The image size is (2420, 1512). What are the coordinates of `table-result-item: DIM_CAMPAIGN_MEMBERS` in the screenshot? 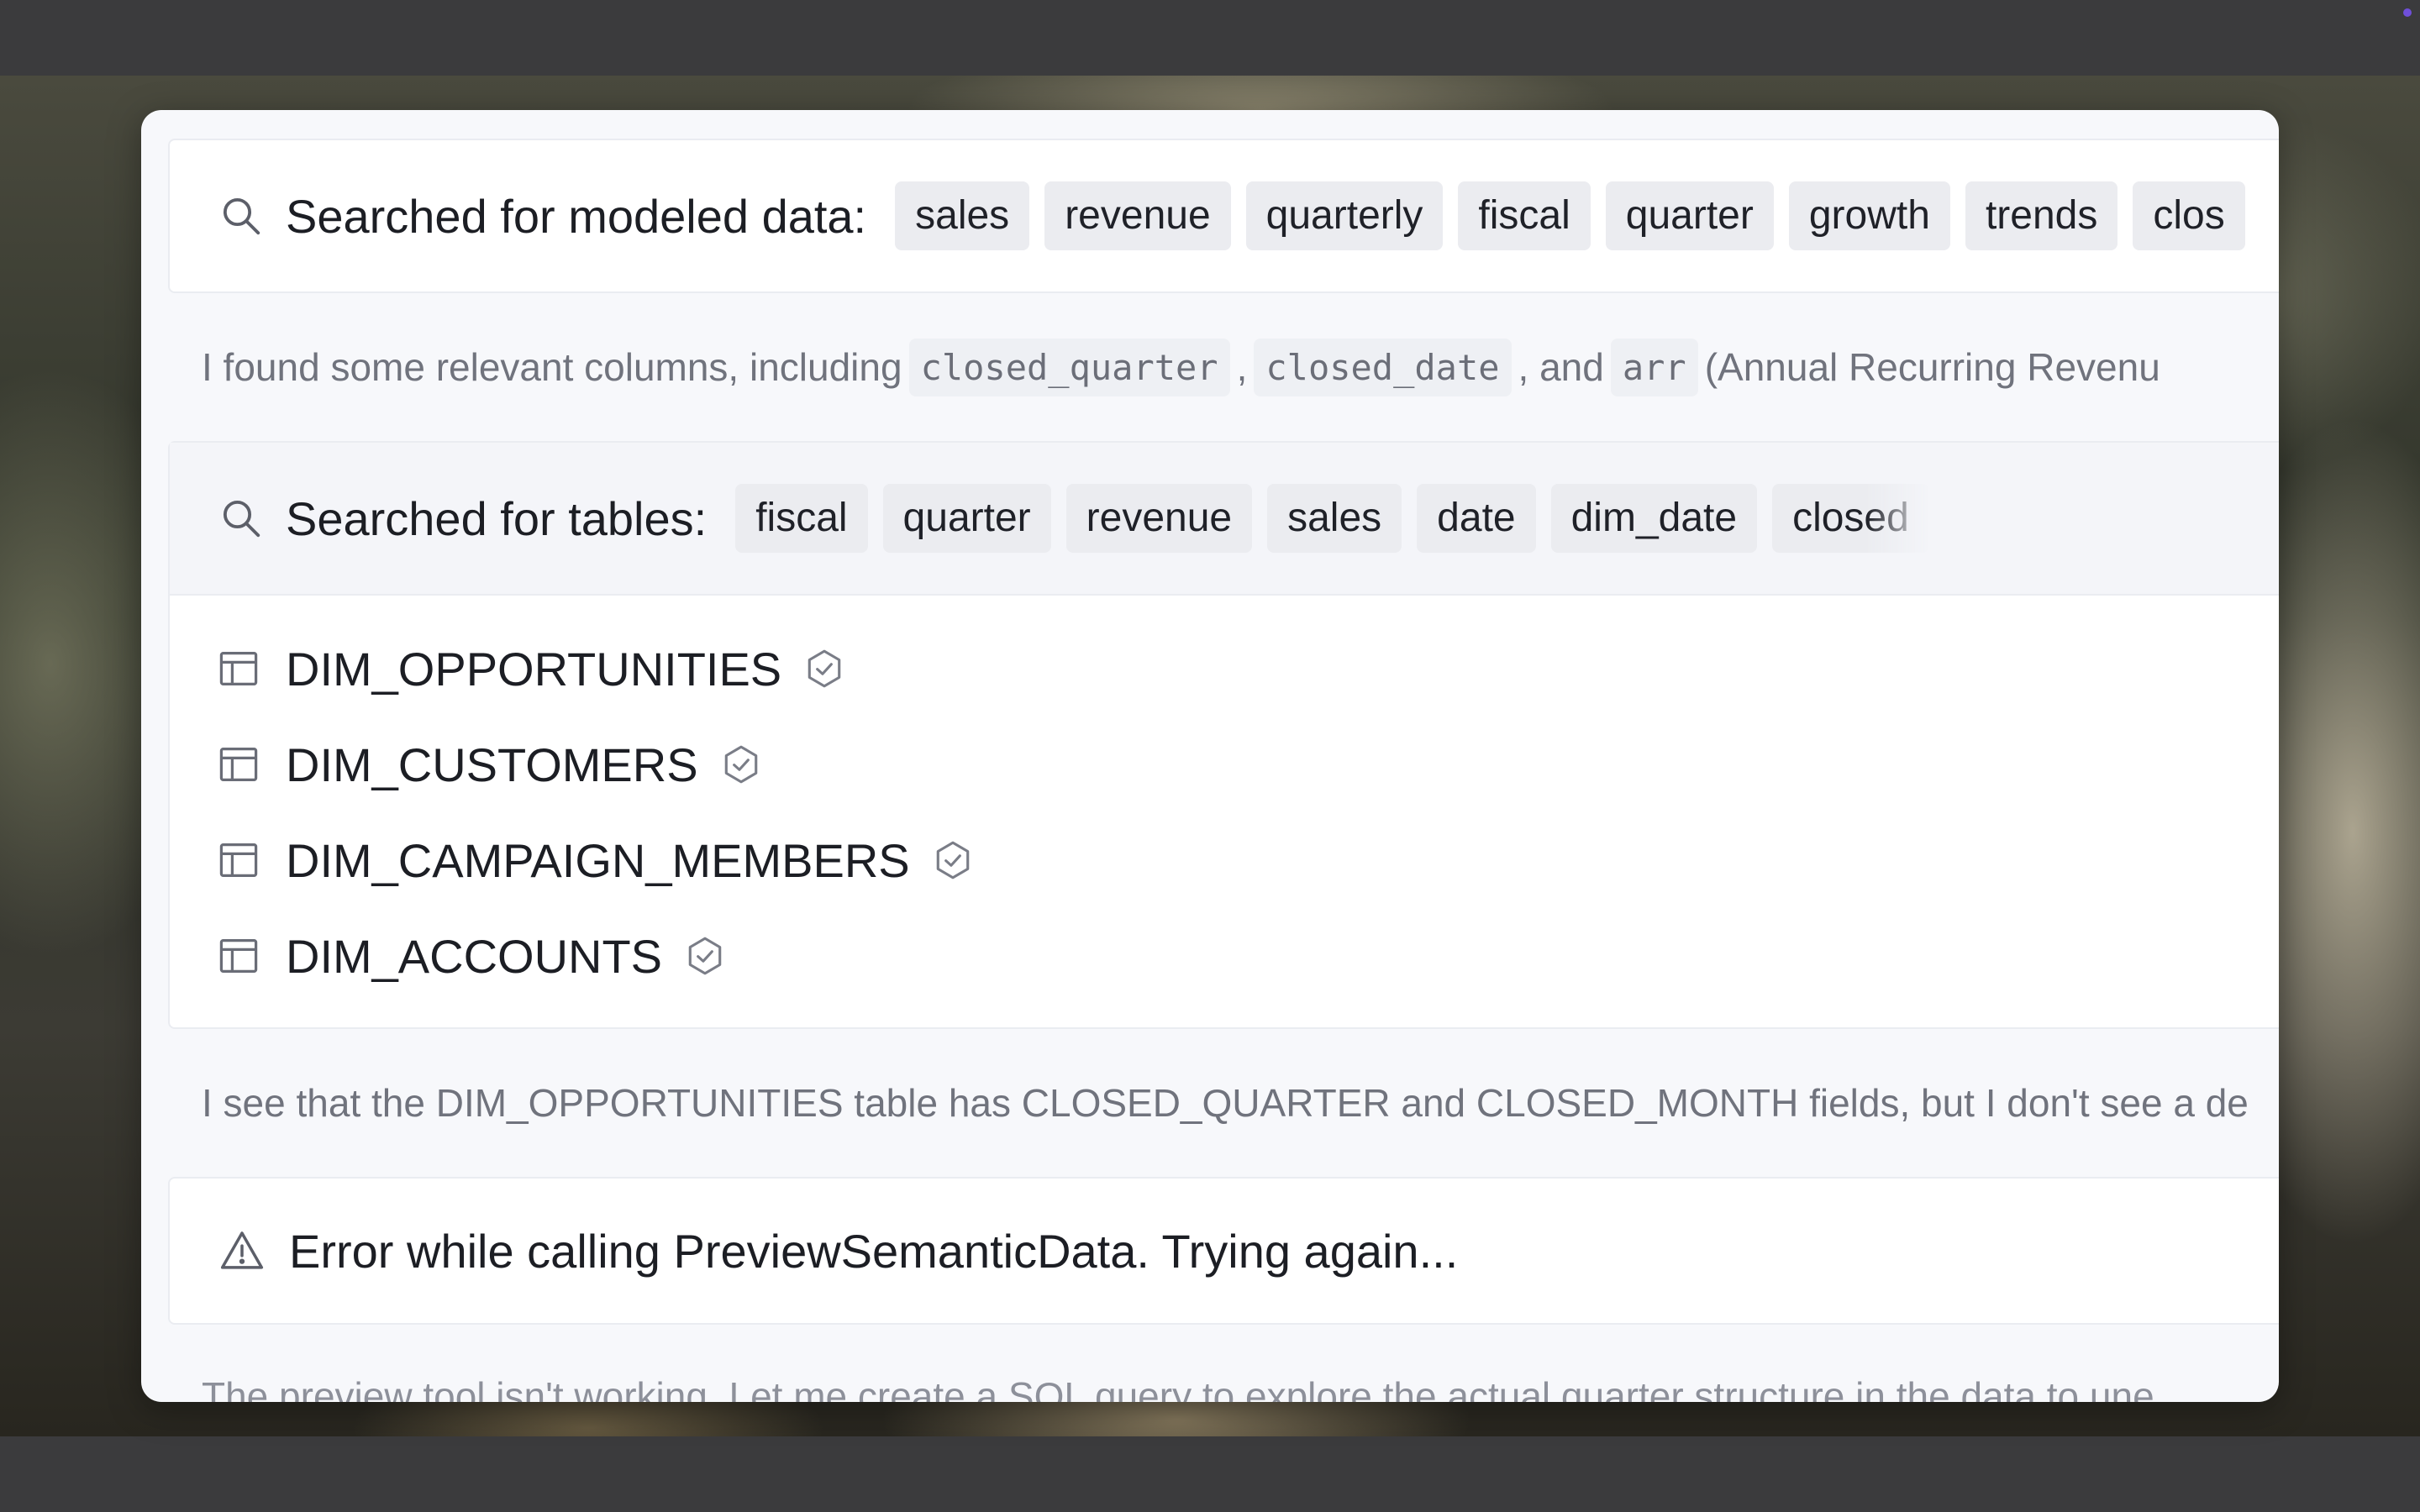 It's located at (1248, 860).